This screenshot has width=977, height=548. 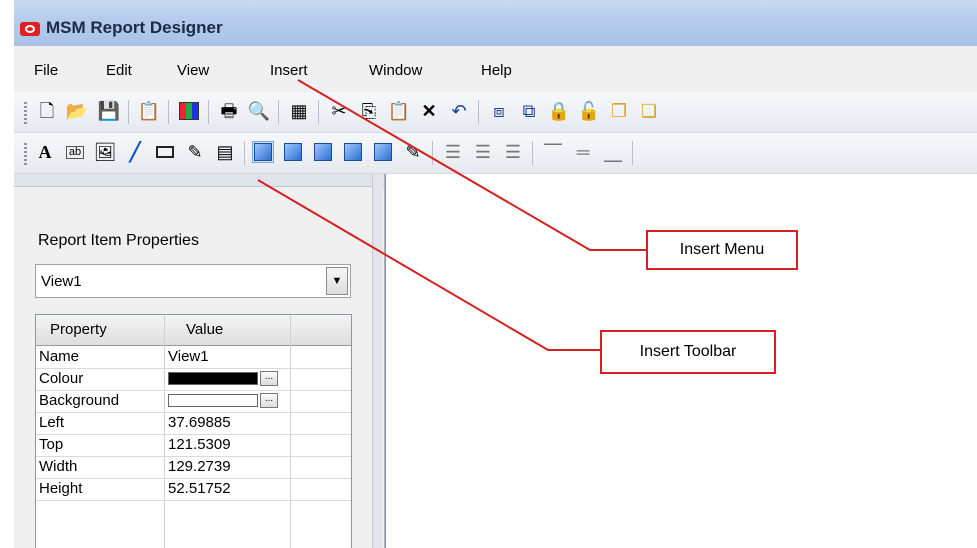 I want to click on insert-toolbar-pointer, so click(x=429, y=265).